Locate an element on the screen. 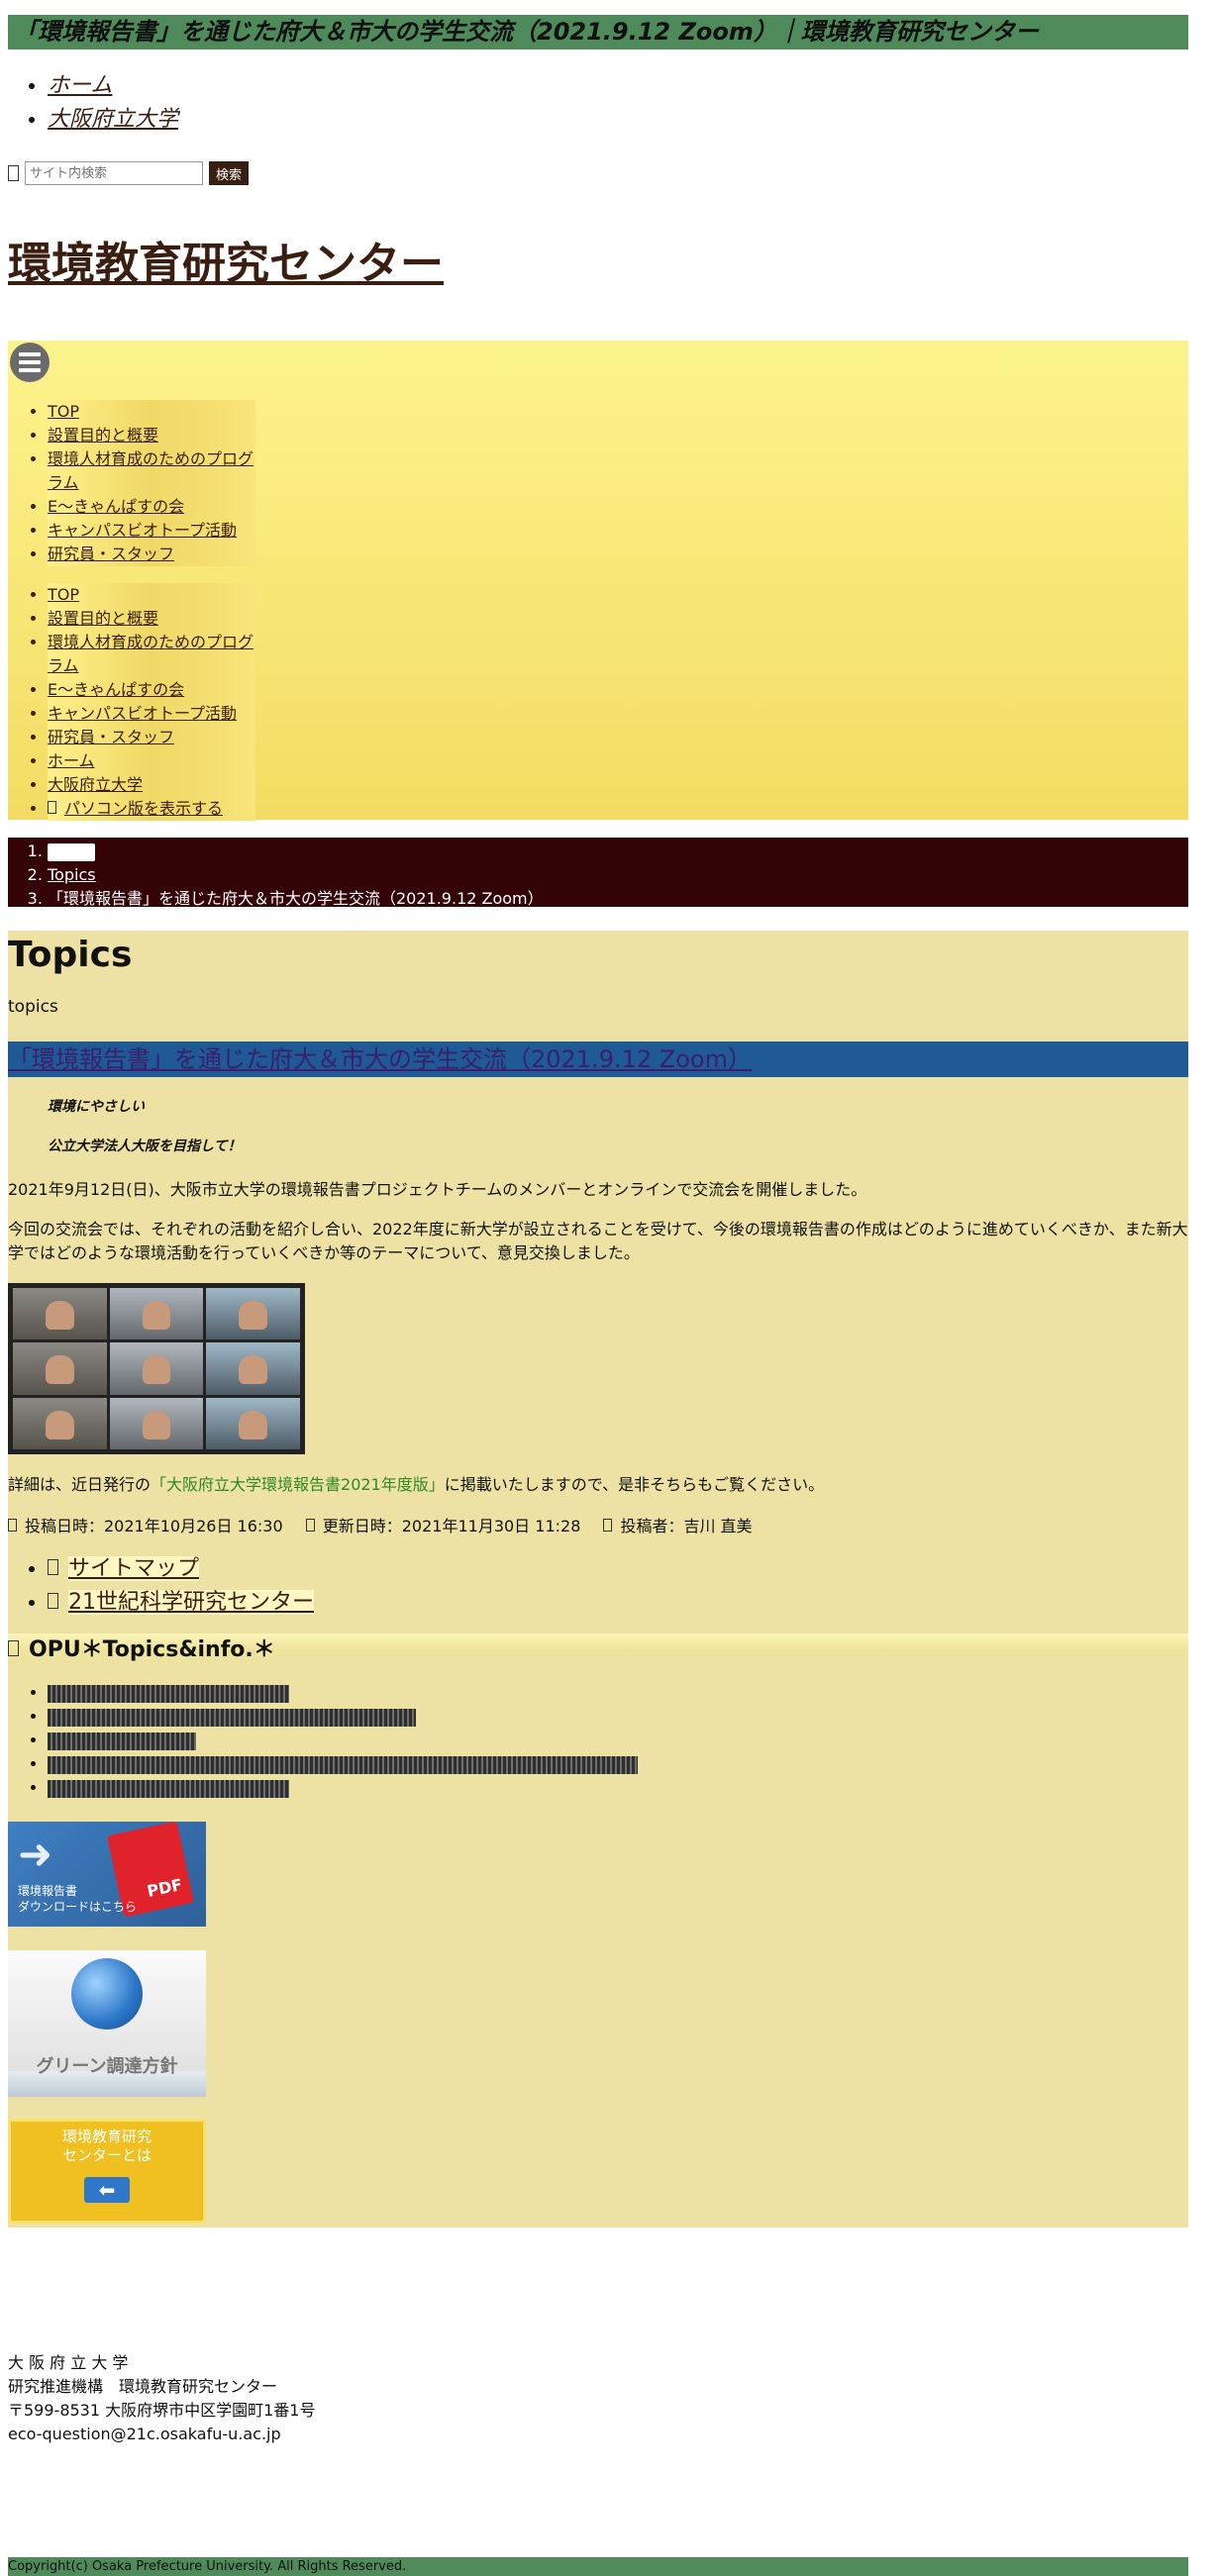 This screenshot has width=1220, height=2576. sitemap-item: サイトマップ is located at coordinates (181, 1569).